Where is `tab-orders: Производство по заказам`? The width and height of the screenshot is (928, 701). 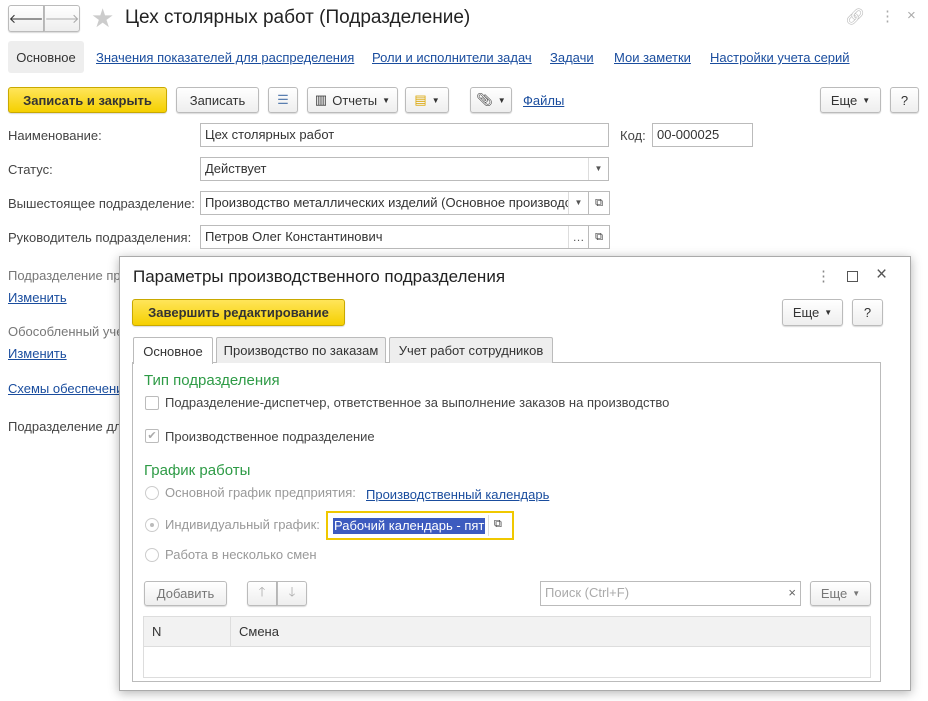
tab-orders: Производство по заказам is located at coordinates (301, 350).